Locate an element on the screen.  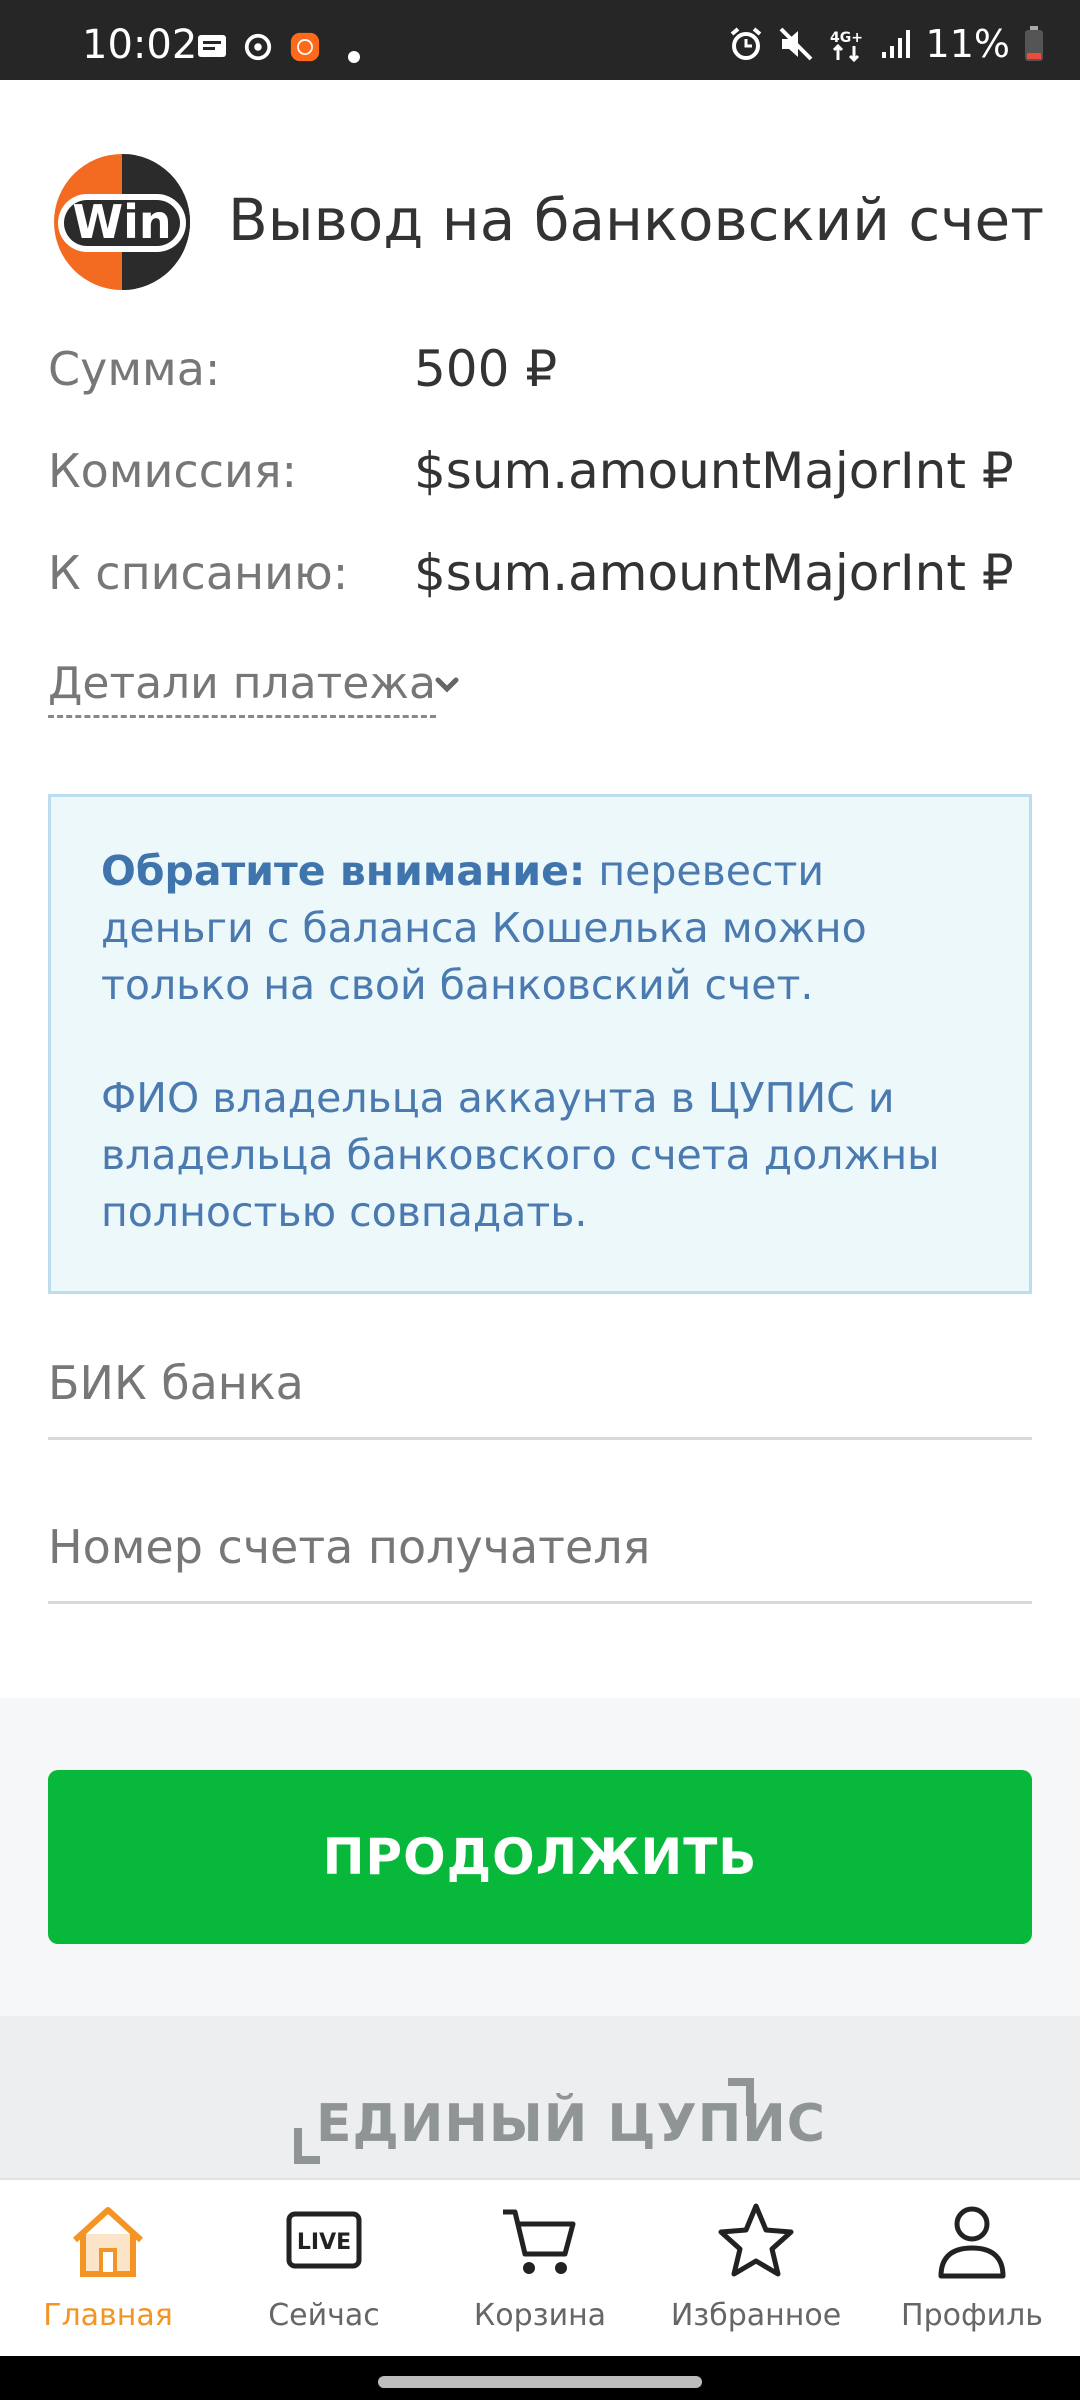
win-logo: Win is located at coordinates (122, 222).